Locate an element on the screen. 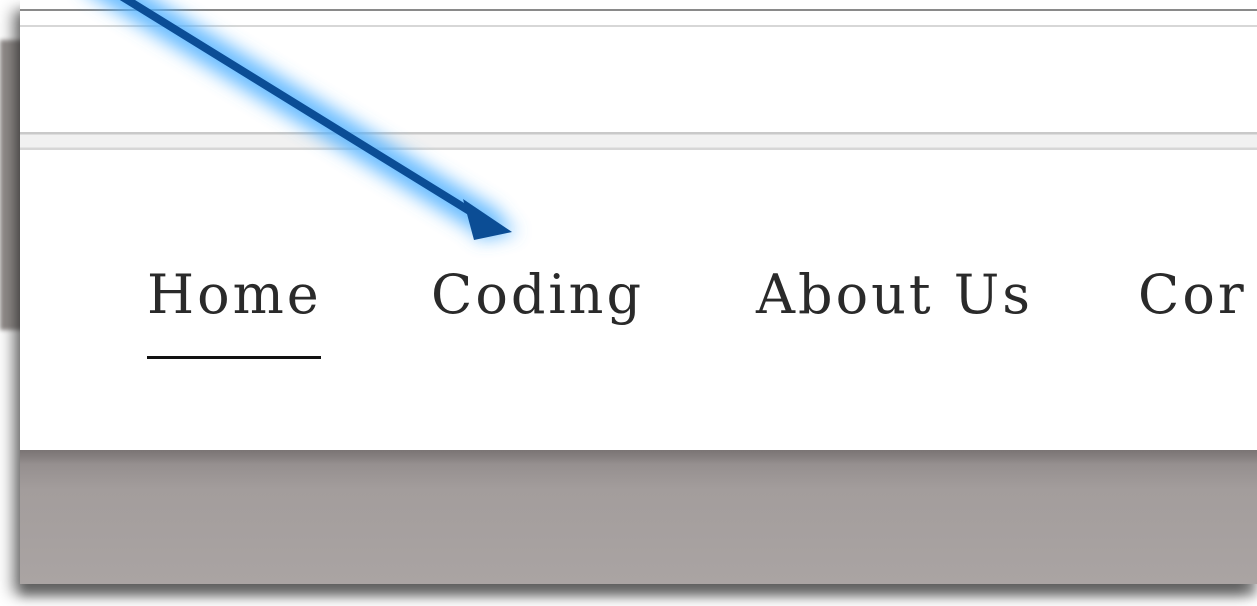 This screenshot has height=606, width=1257. nav-item-about-us: About Us is located at coordinates (894, 295).